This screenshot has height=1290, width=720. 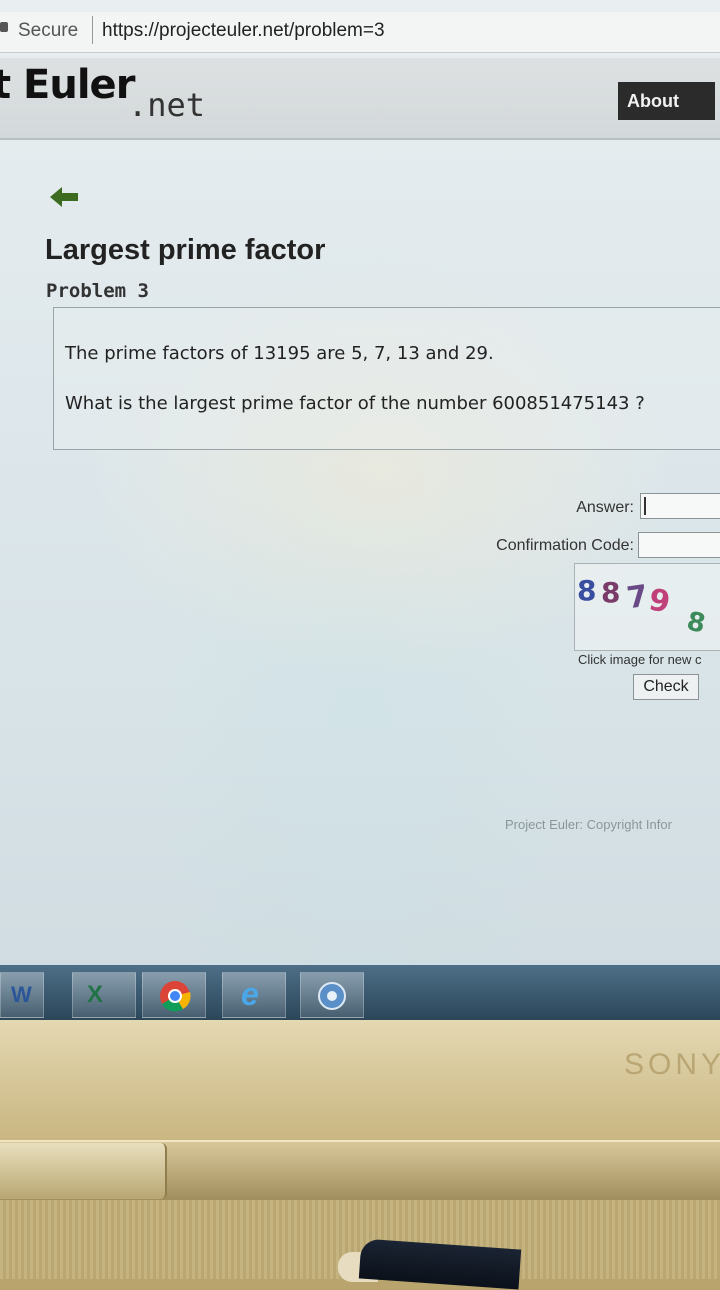 I want to click on taskbar-chrome, so click(x=174, y=995).